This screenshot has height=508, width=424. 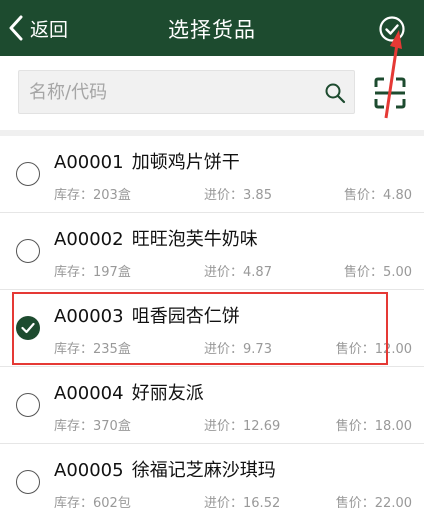 I want to click on product-name: 好丽友派, so click(x=167, y=393).